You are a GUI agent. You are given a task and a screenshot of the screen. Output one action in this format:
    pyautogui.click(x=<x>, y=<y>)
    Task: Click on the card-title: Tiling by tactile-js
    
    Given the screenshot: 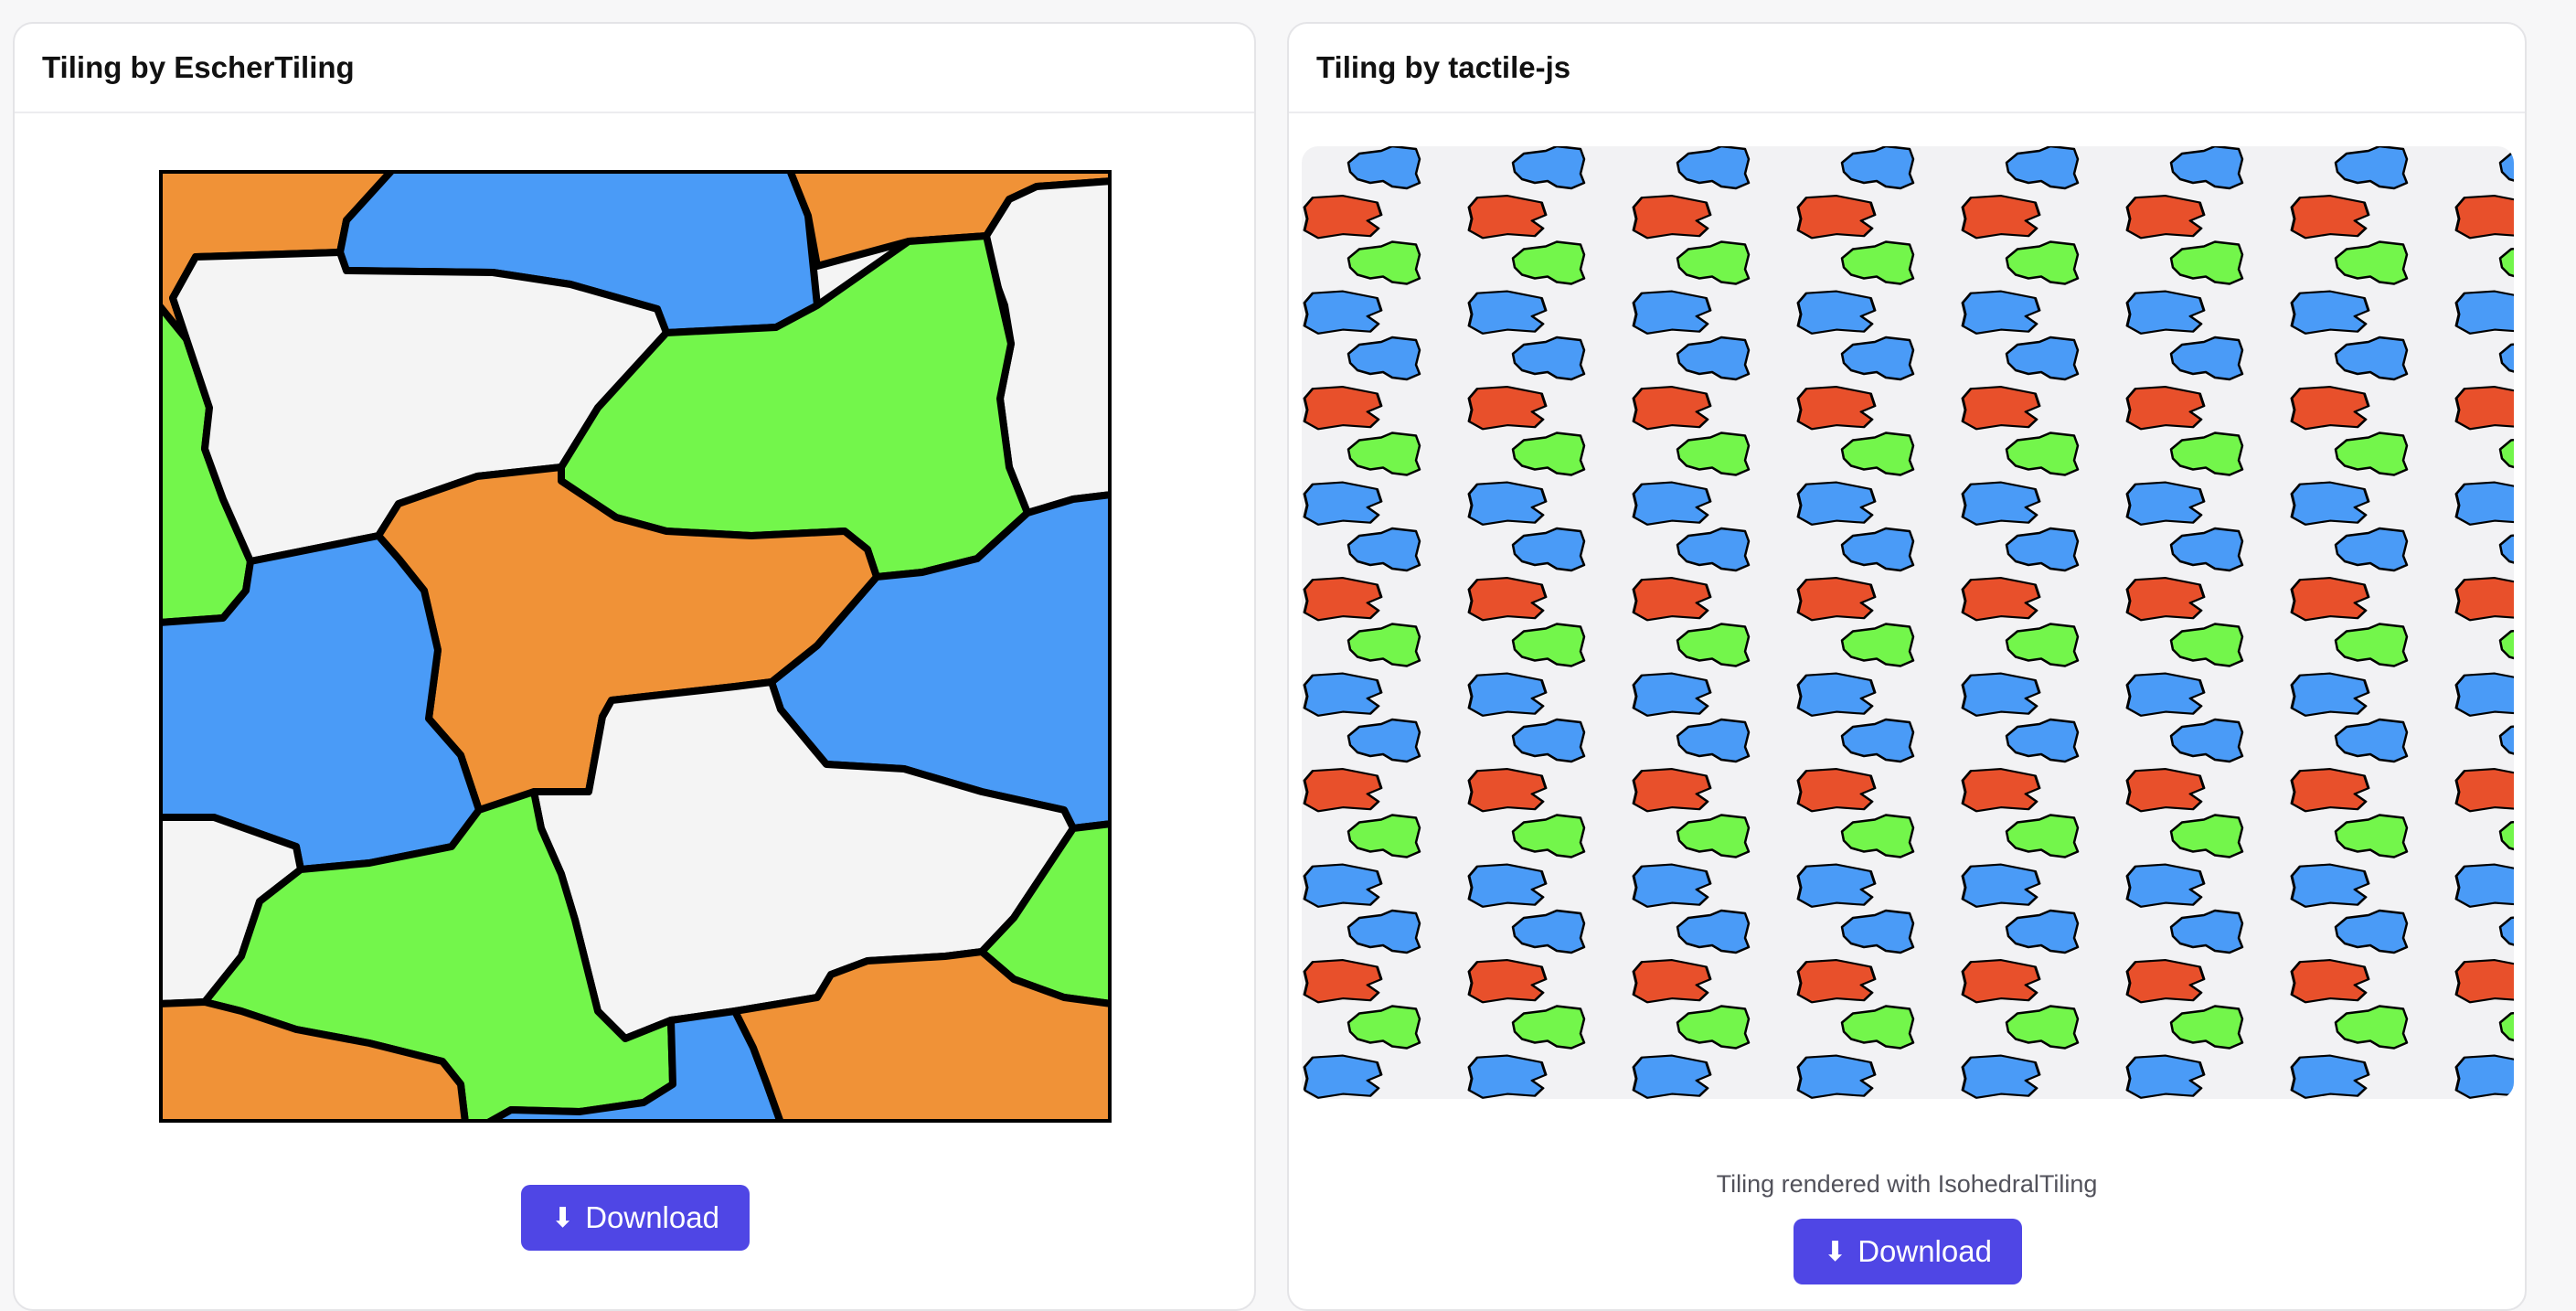 What is the action you would take?
    pyautogui.click(x=1443, y=67)
    